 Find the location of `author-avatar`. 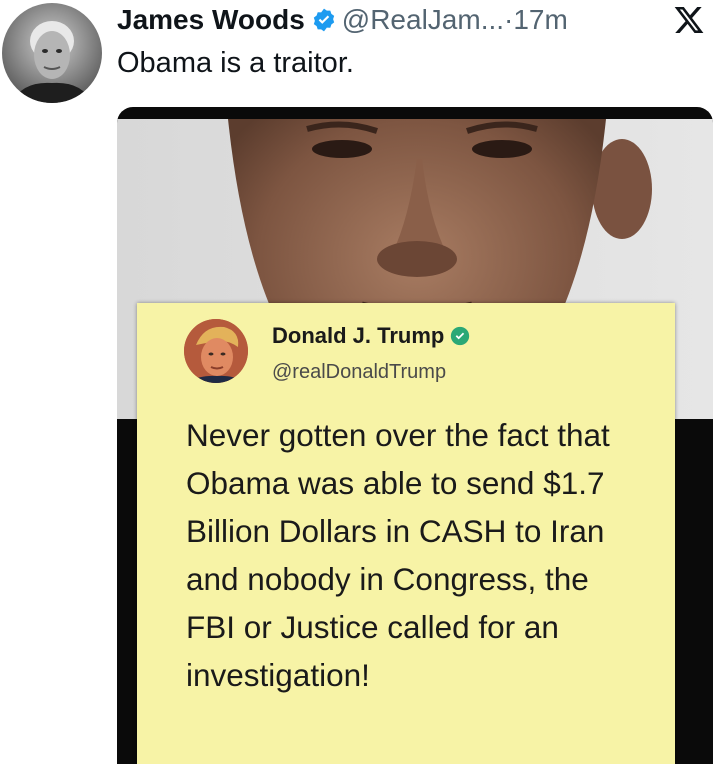

author-avatar is located at coordinates (52, 53).